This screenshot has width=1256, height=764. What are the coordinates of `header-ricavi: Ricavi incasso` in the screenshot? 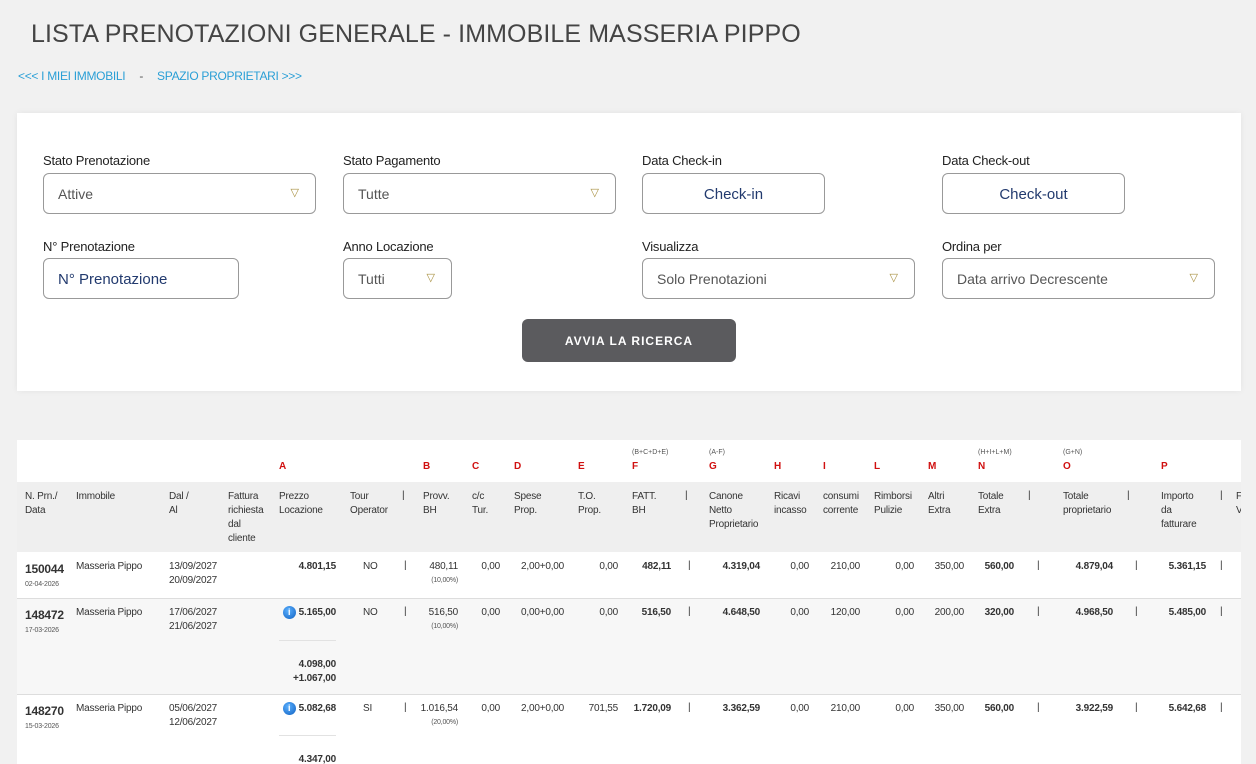 It's located at (790, 503).